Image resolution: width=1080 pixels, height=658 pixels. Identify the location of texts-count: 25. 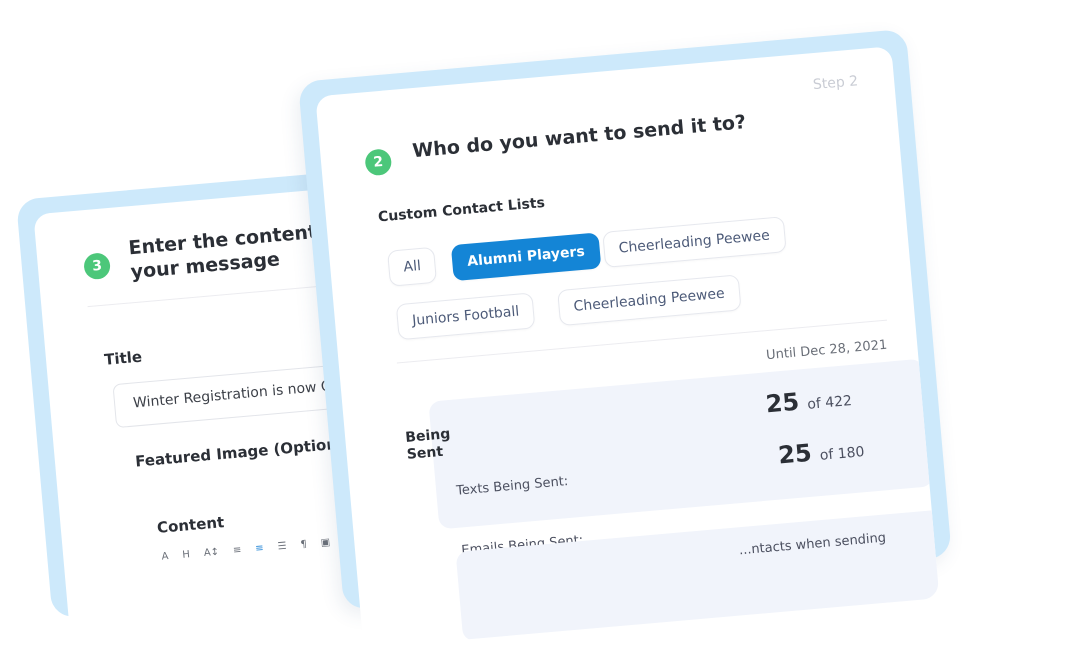
(782, 403).